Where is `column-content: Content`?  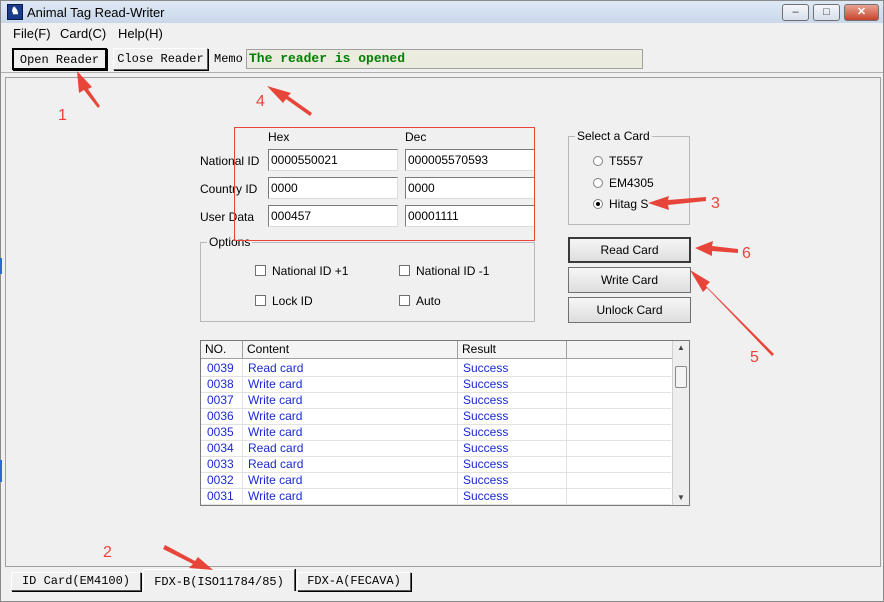 column-content: Content is located at coordinates (350, 350).